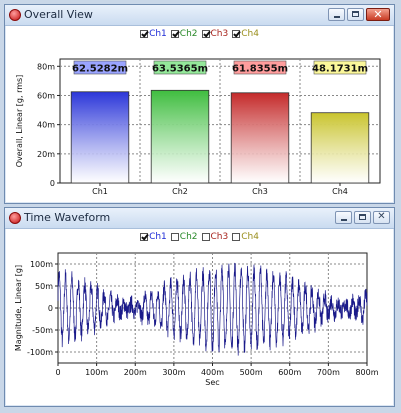  Describe the element at coordinates (260, 138) in the screenshot. I see `bar-ch3` at that location.